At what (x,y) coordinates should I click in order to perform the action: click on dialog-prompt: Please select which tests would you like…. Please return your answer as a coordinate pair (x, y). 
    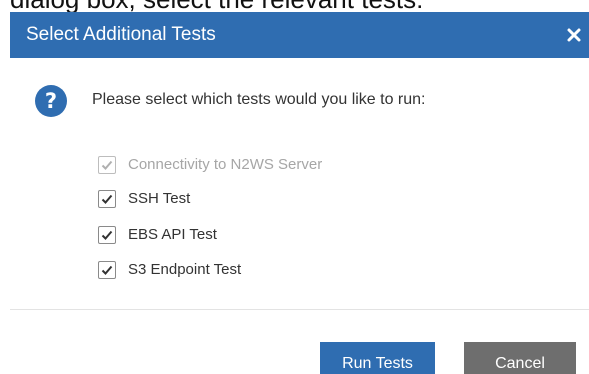
    Looking at the image, I should click on (259, 99).